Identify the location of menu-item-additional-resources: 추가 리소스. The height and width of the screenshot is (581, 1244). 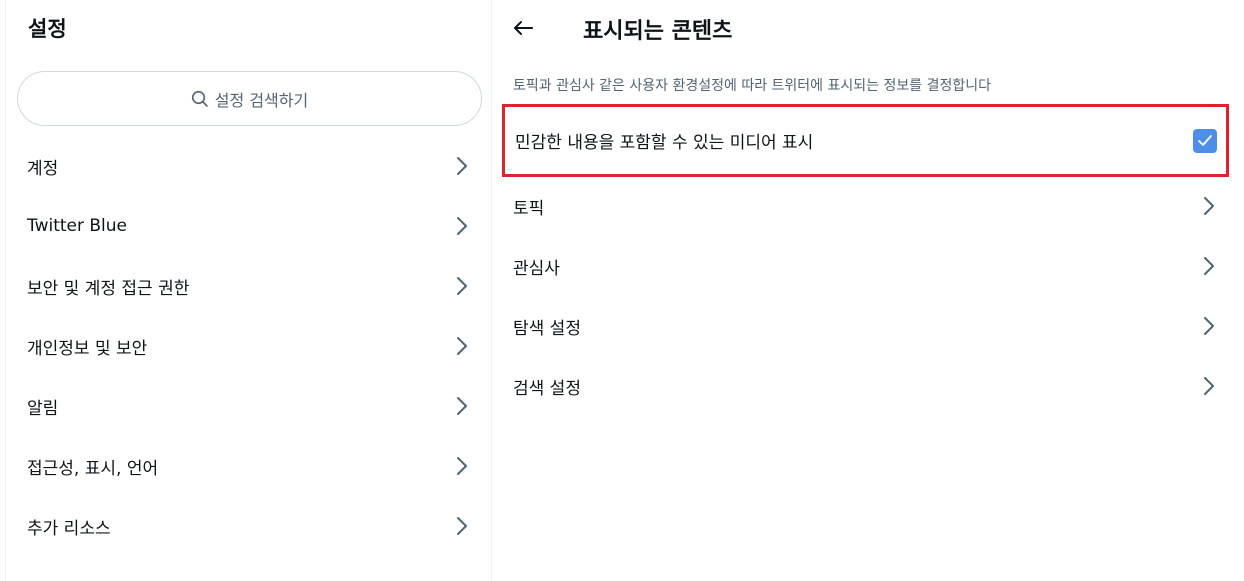
(249, 526).